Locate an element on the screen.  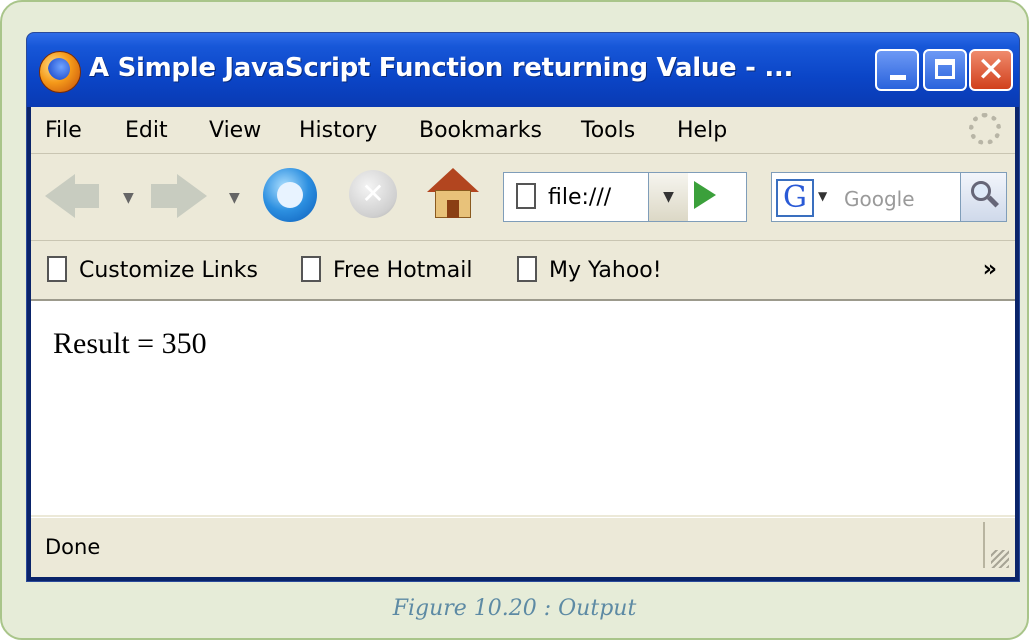
page-icon is located at coordinates (526, 196).